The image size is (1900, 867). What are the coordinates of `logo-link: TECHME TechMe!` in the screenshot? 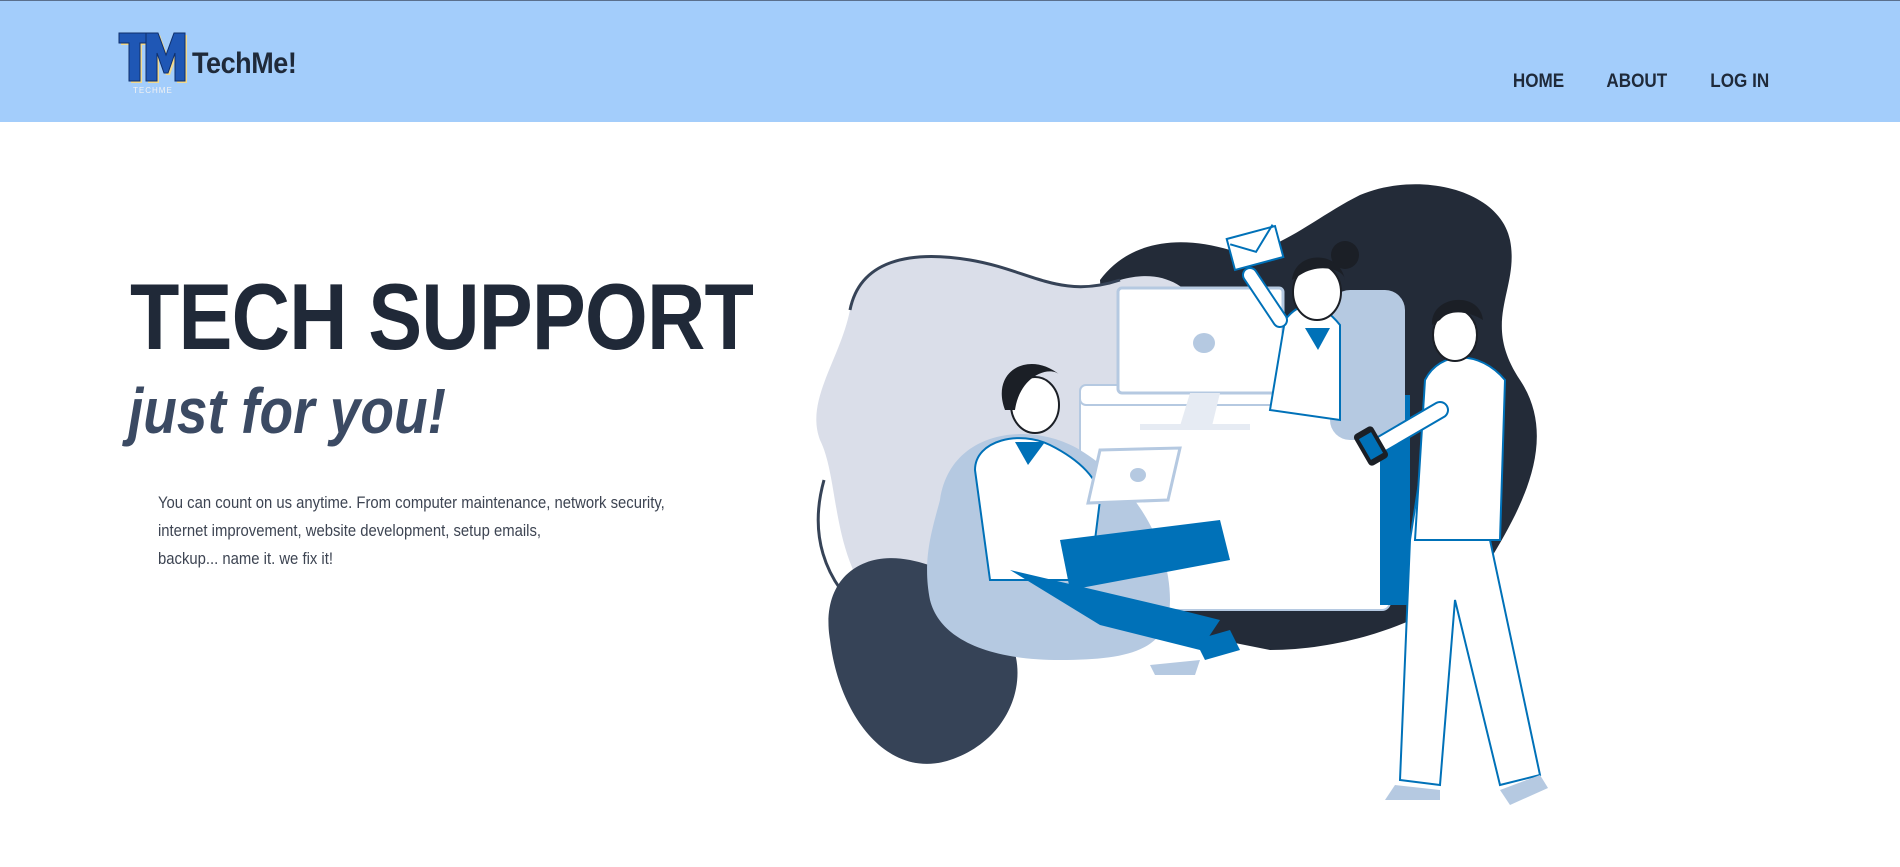 It's located at (213, 64).